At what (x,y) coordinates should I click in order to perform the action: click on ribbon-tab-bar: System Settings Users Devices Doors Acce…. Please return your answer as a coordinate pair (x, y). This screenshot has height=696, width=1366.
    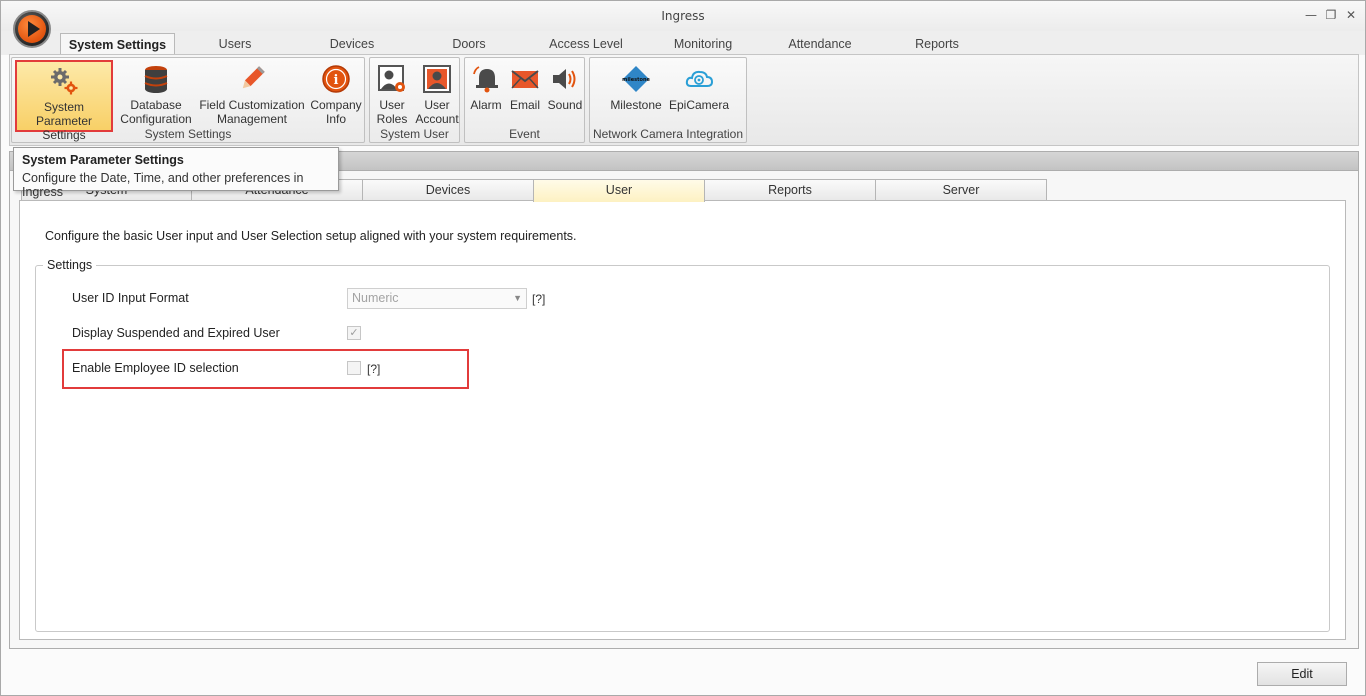
    Looking at the image, I should click on (683, 55).